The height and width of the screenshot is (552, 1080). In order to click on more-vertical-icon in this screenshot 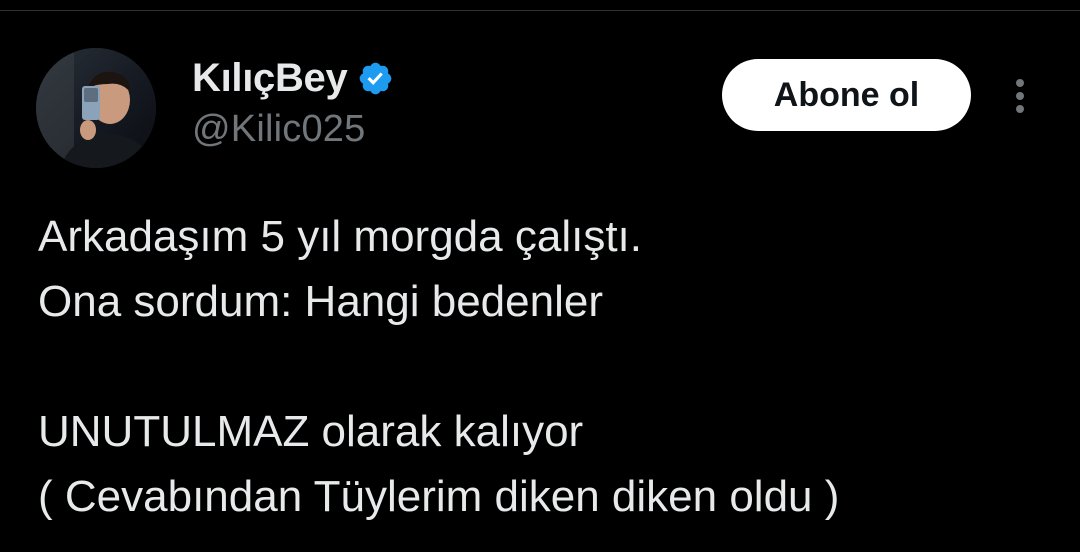, I will do `click(1020, 96)`.